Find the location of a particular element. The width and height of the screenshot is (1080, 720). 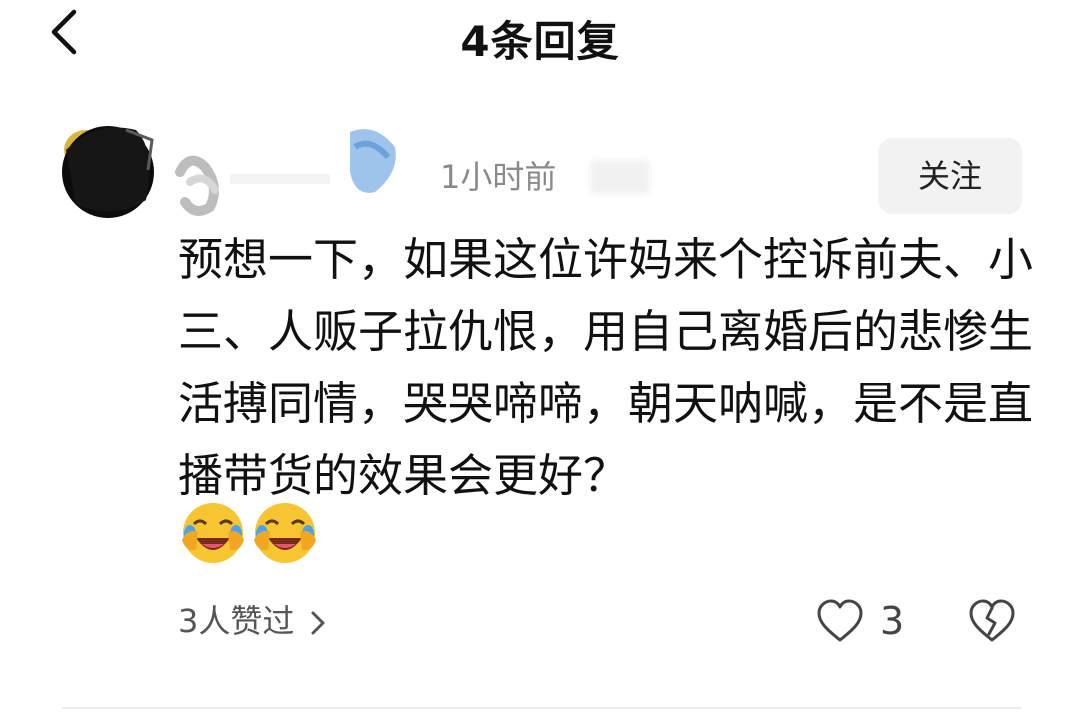

heart-outline-icon is located at coordinates (840, 621).